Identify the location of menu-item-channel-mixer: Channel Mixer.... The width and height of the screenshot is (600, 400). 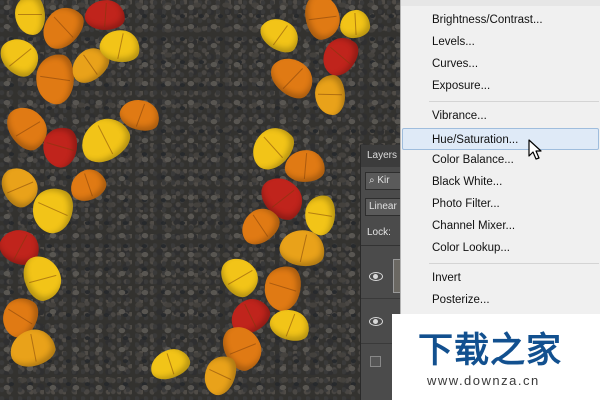
(500, 226).